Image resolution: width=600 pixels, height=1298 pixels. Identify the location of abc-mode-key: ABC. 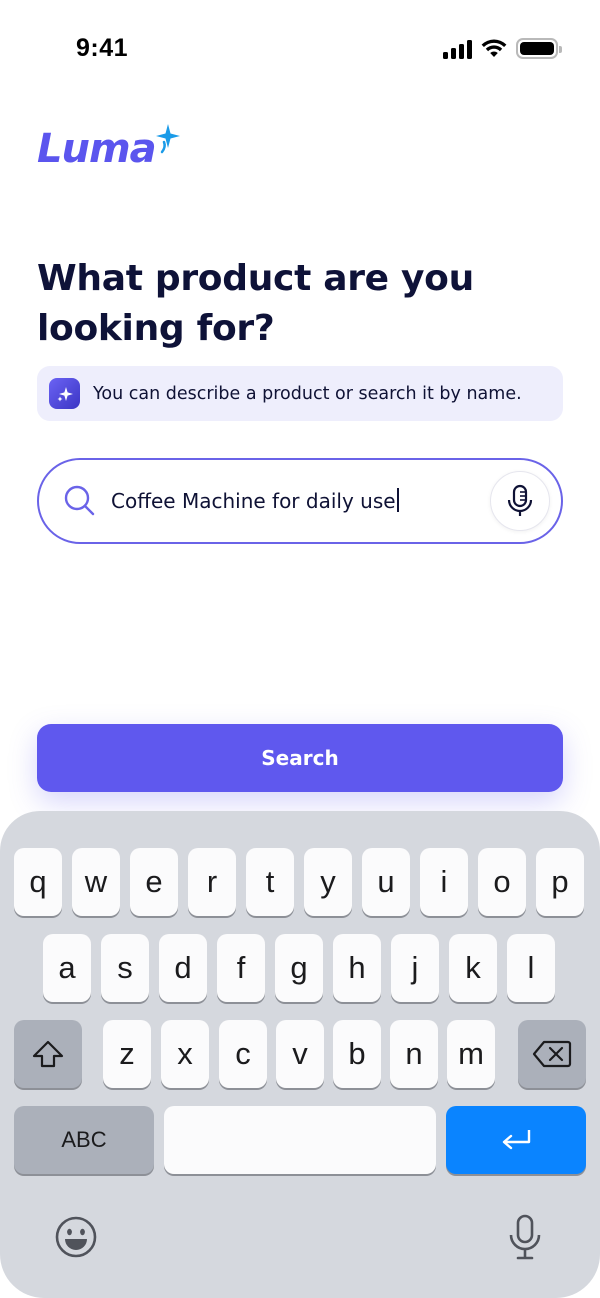
(84, 1140).